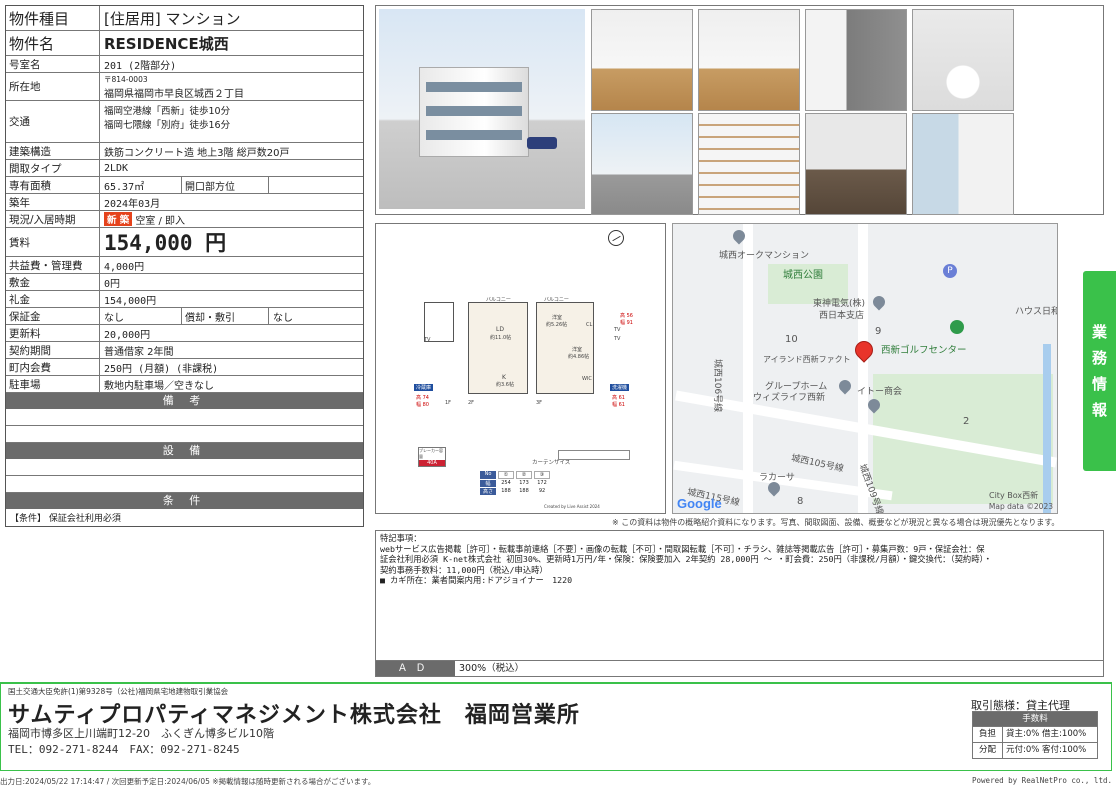 The image size is (1116, 786). What do you see at coordinates (53, 151) in the screenshot?
I see `structure-label: 建築構造` at bounding box center [53, 151].